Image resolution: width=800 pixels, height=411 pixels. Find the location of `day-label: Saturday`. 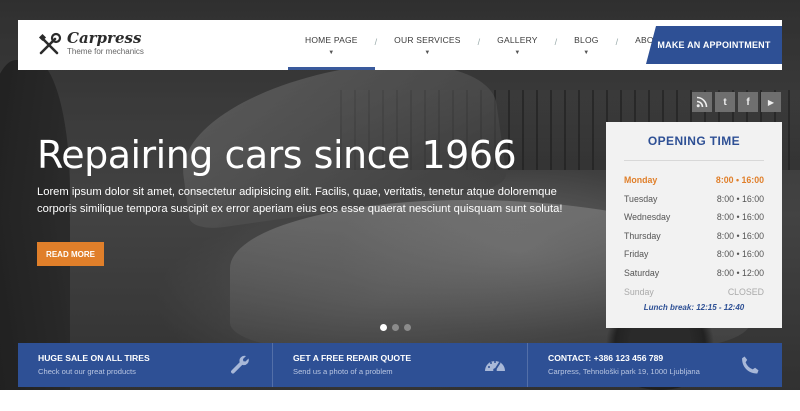

day-label: Saturday is located at coordinates (642, 272).